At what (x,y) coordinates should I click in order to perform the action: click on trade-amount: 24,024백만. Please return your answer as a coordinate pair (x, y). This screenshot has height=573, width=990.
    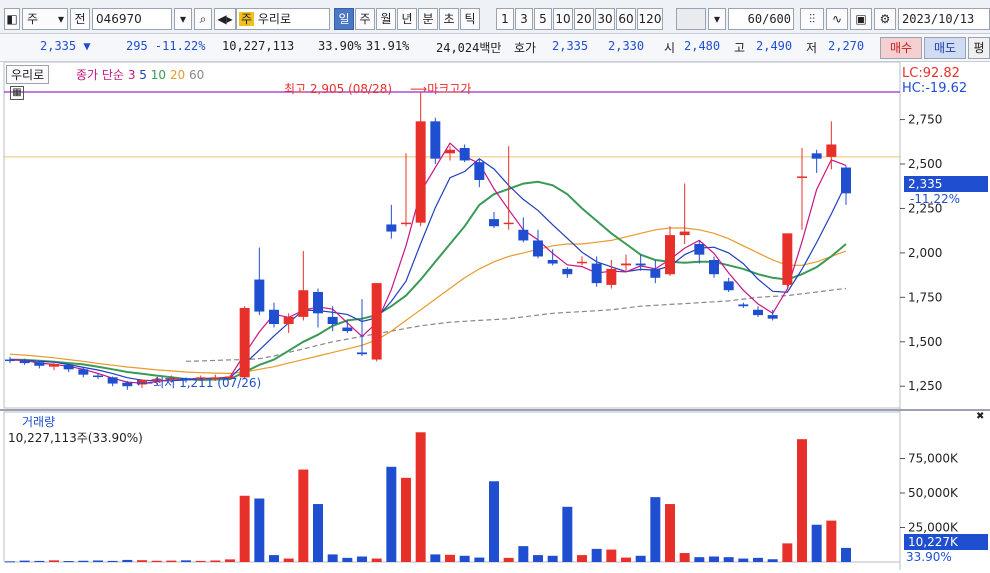
    Looking at the image, I should click on (469, 48).